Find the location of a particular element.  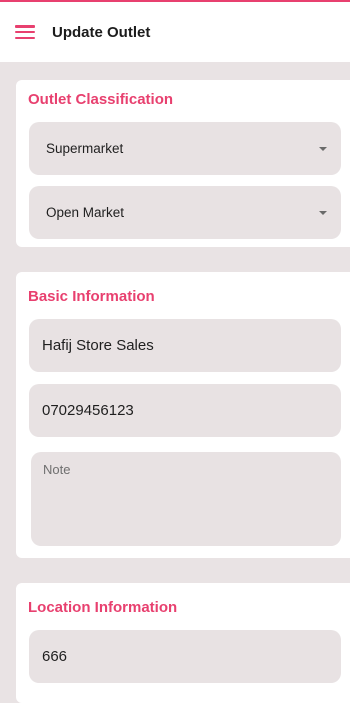

outlet-type-value: Supermarket is located at coordinates (85, 148).